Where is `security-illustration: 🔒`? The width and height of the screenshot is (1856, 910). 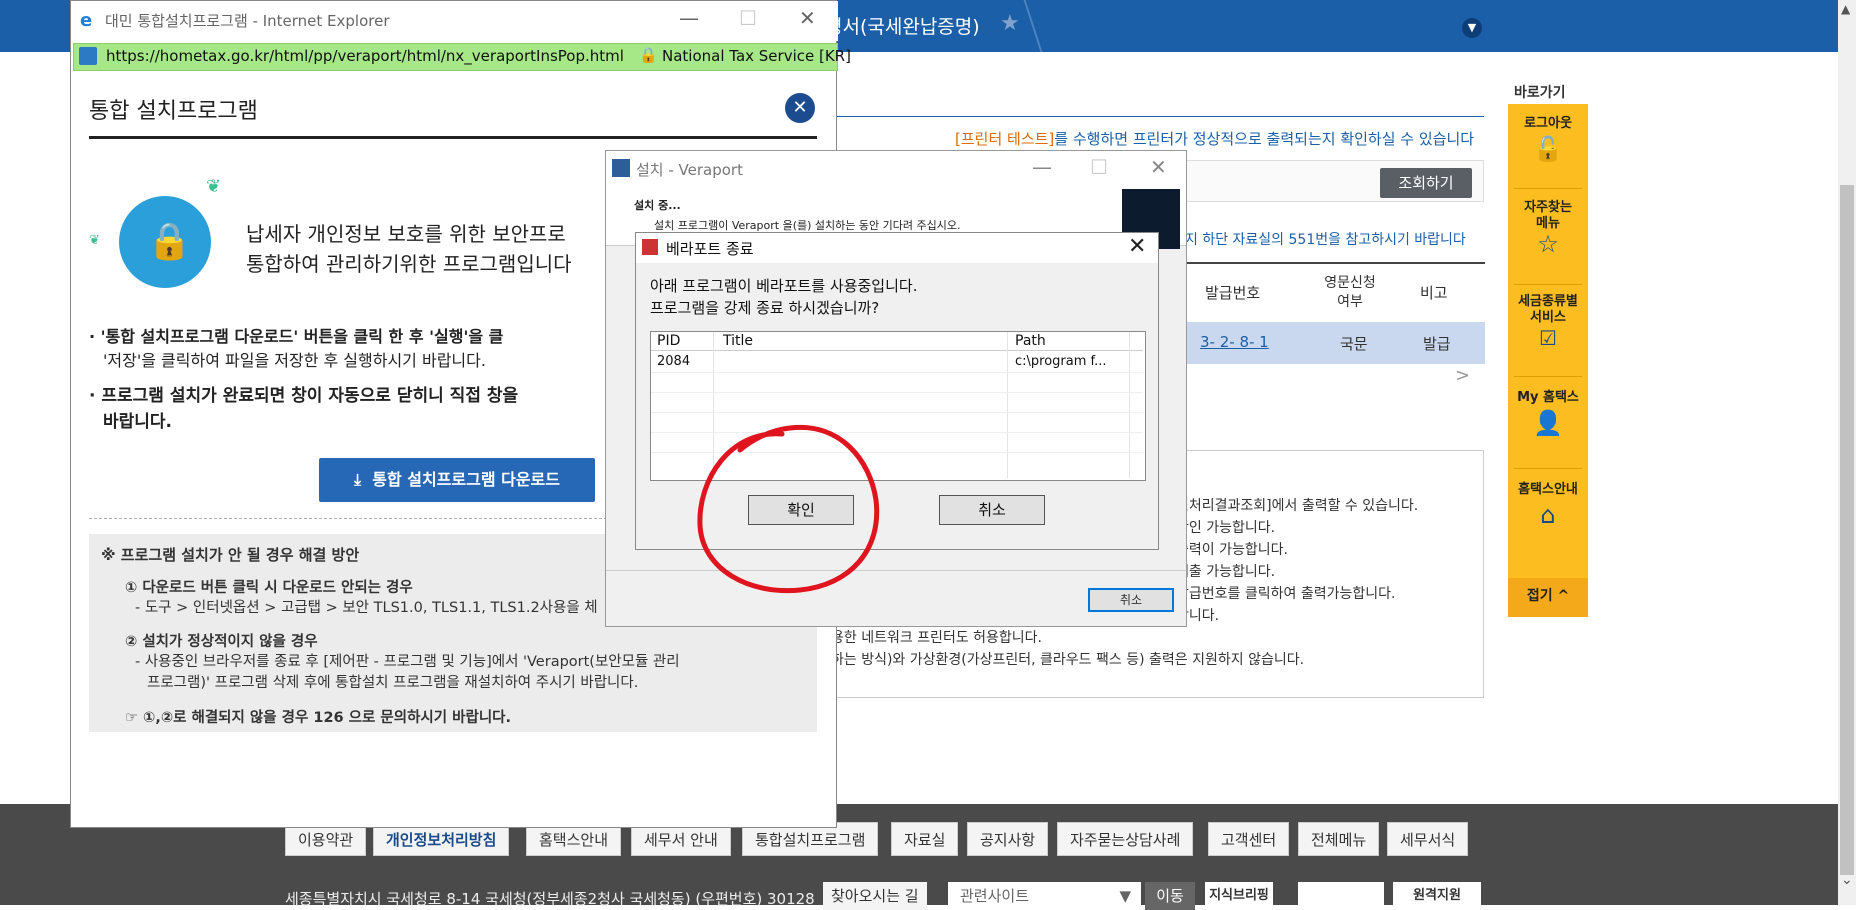
security-illustration: 🔒 is located at coordinates (165, 242).